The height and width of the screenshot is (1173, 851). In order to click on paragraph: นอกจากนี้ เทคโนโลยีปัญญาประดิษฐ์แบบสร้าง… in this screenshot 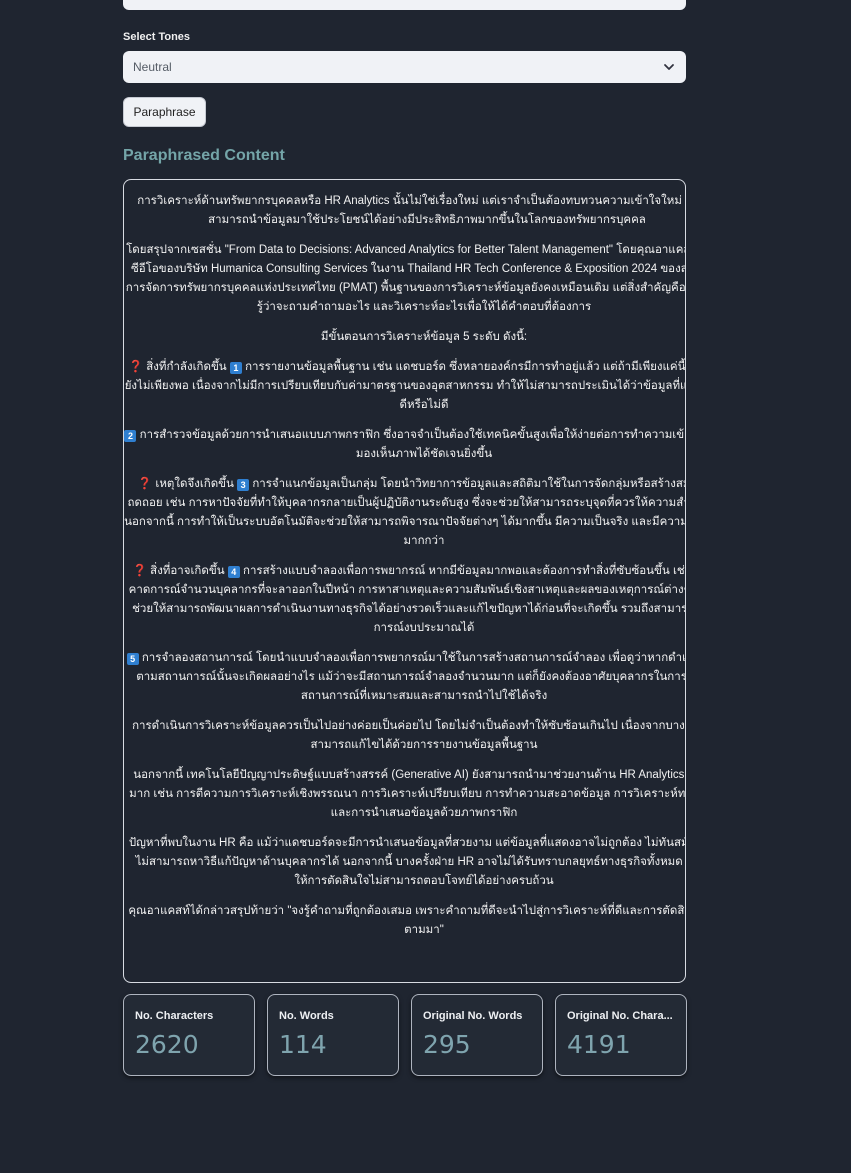, I will do `click(407, 794)`.